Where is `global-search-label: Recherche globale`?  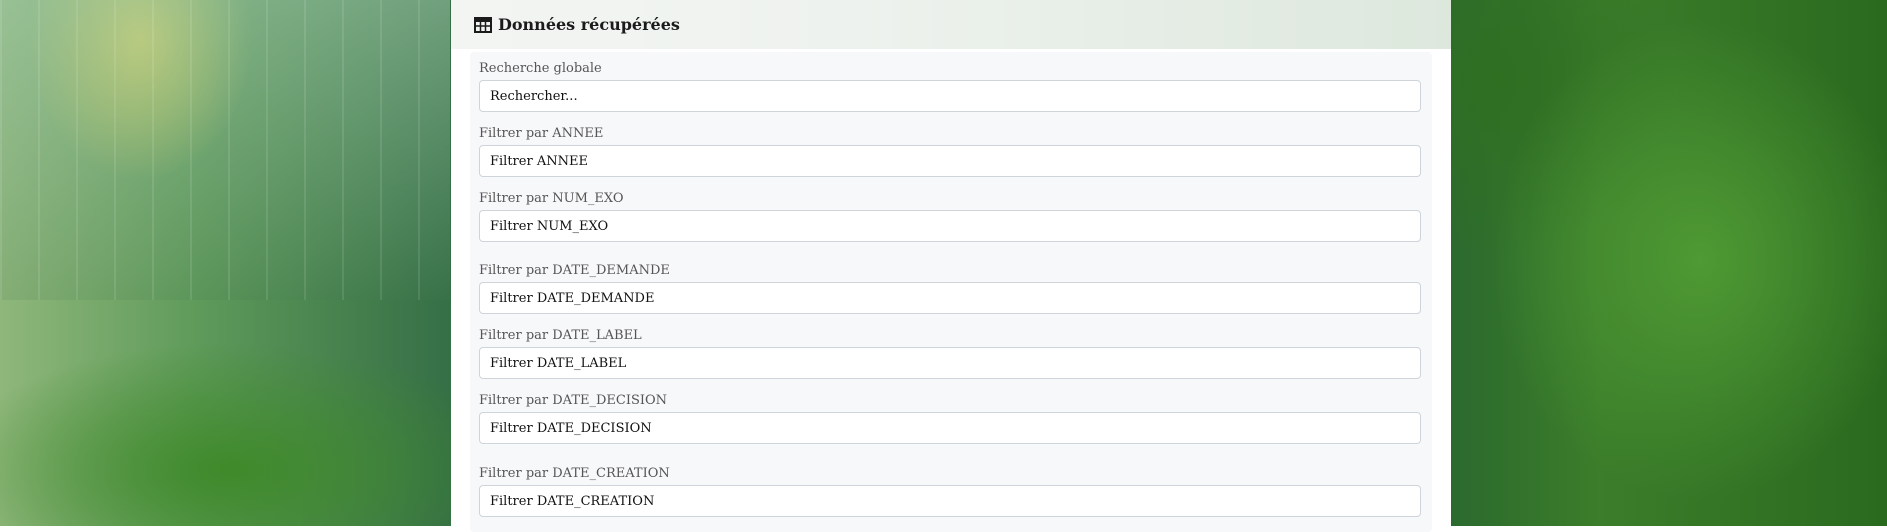
global-search-label: Recherche globale is located at coordinates (540, 68).